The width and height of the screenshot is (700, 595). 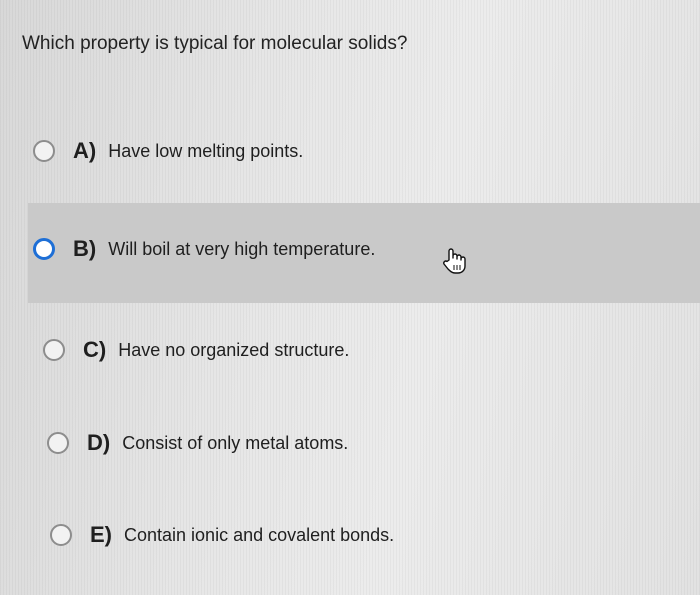 What do you see at coordinates (95, 349) in the screenshot?
I see `option-letter: C)` at bounding box center [95, 349].